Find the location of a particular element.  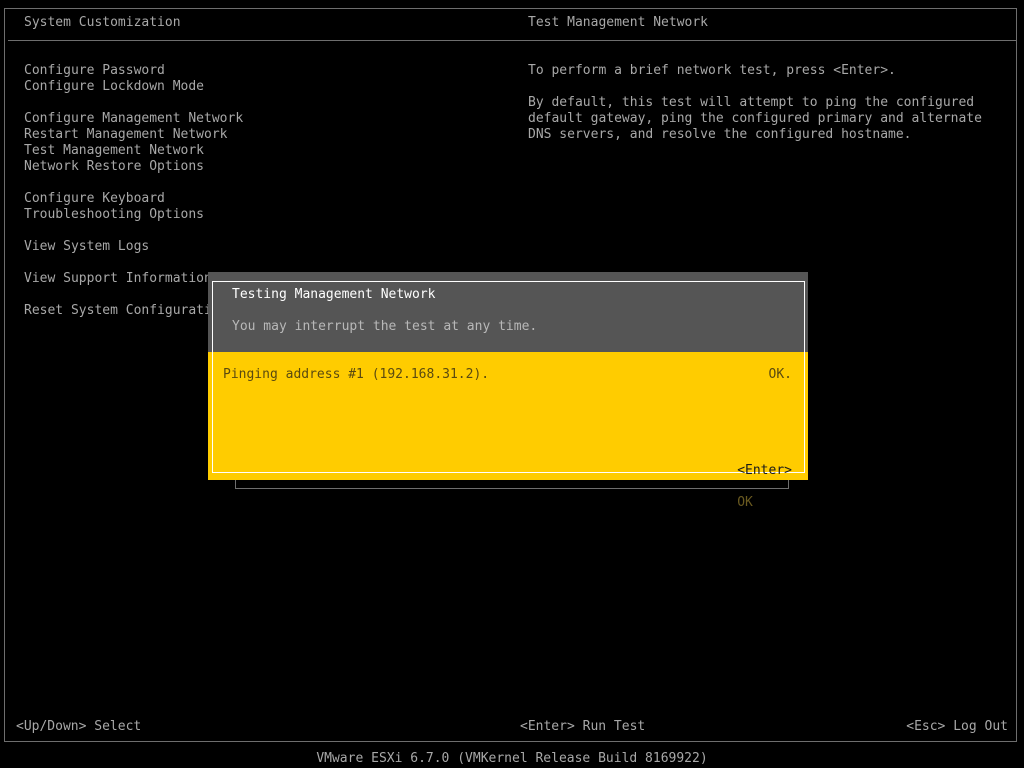

menu-item-view-system-logs: View System Logs is located at coordinates (133, 247).